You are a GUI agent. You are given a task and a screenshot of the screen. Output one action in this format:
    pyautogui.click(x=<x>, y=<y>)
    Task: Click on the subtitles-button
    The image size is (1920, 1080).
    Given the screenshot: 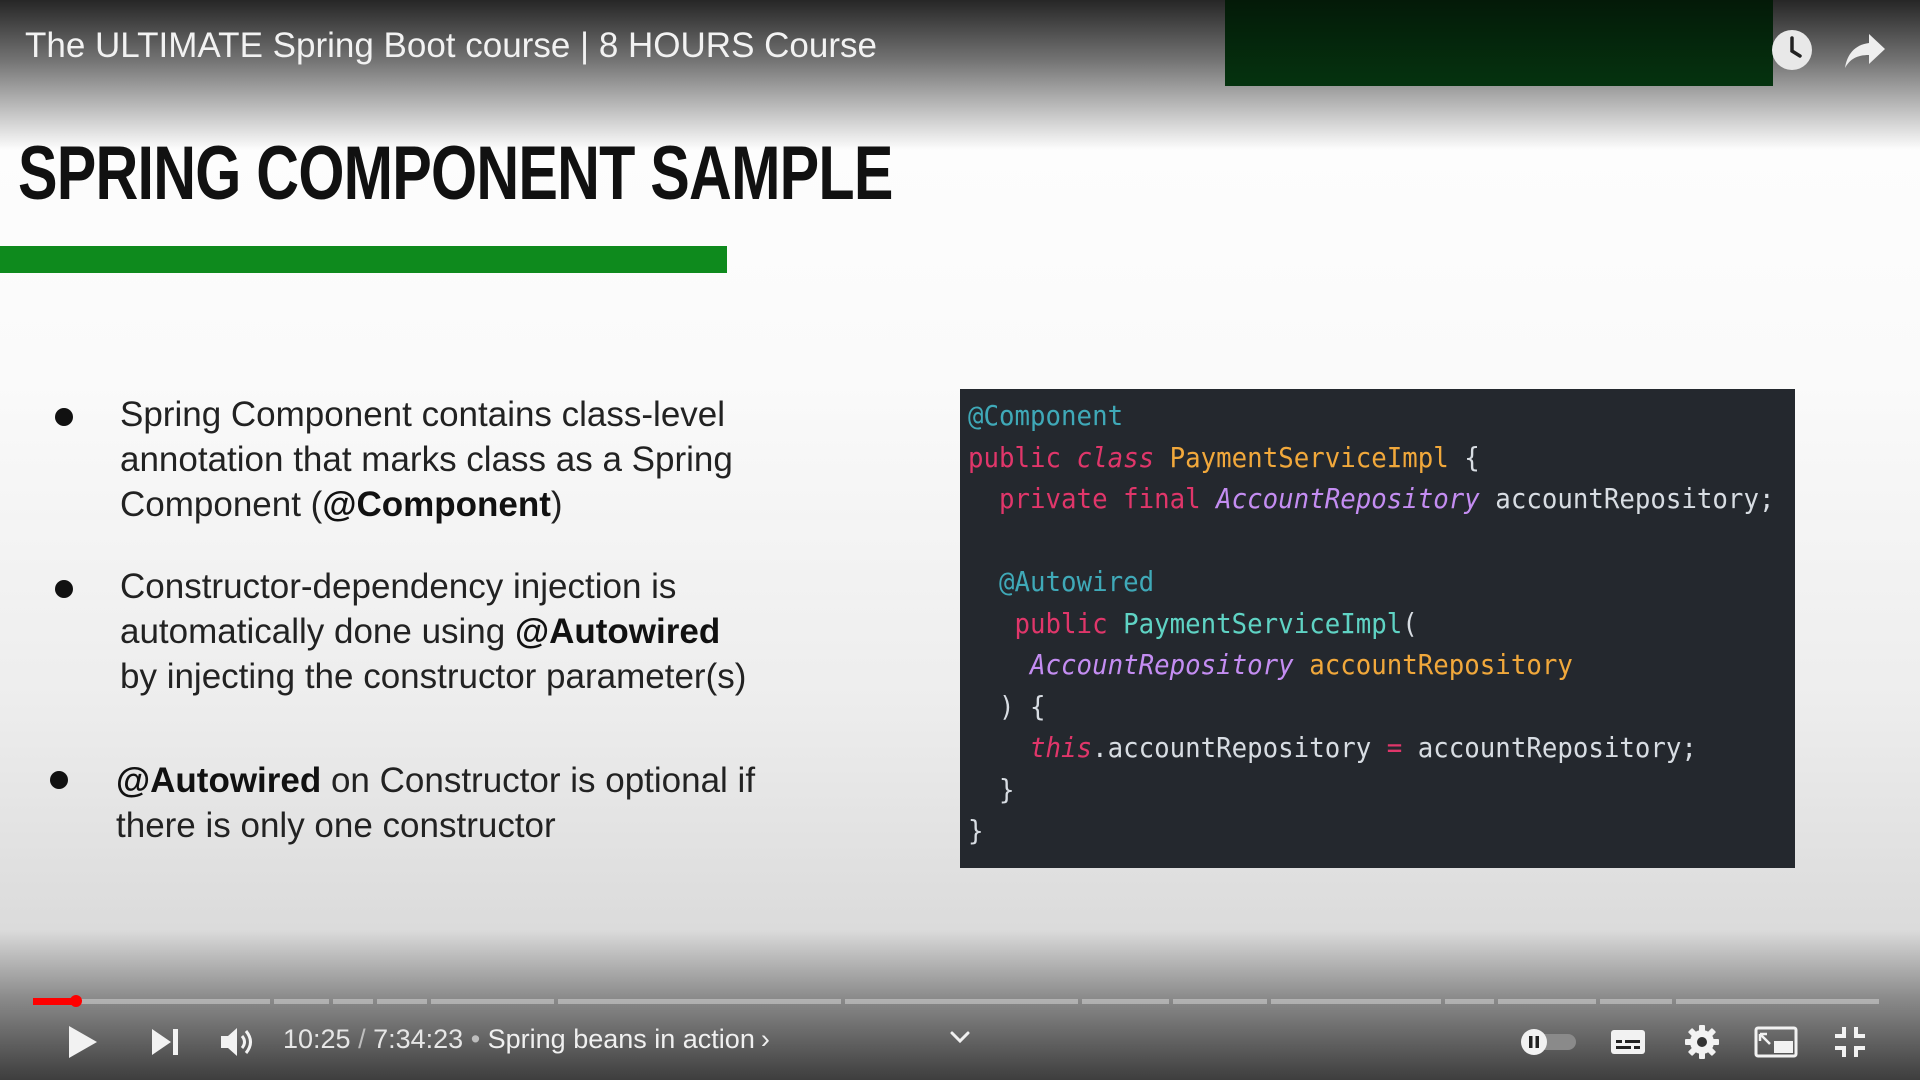 What is the action you would take?
    pyautogui.click(x=1628, y=1042)
    